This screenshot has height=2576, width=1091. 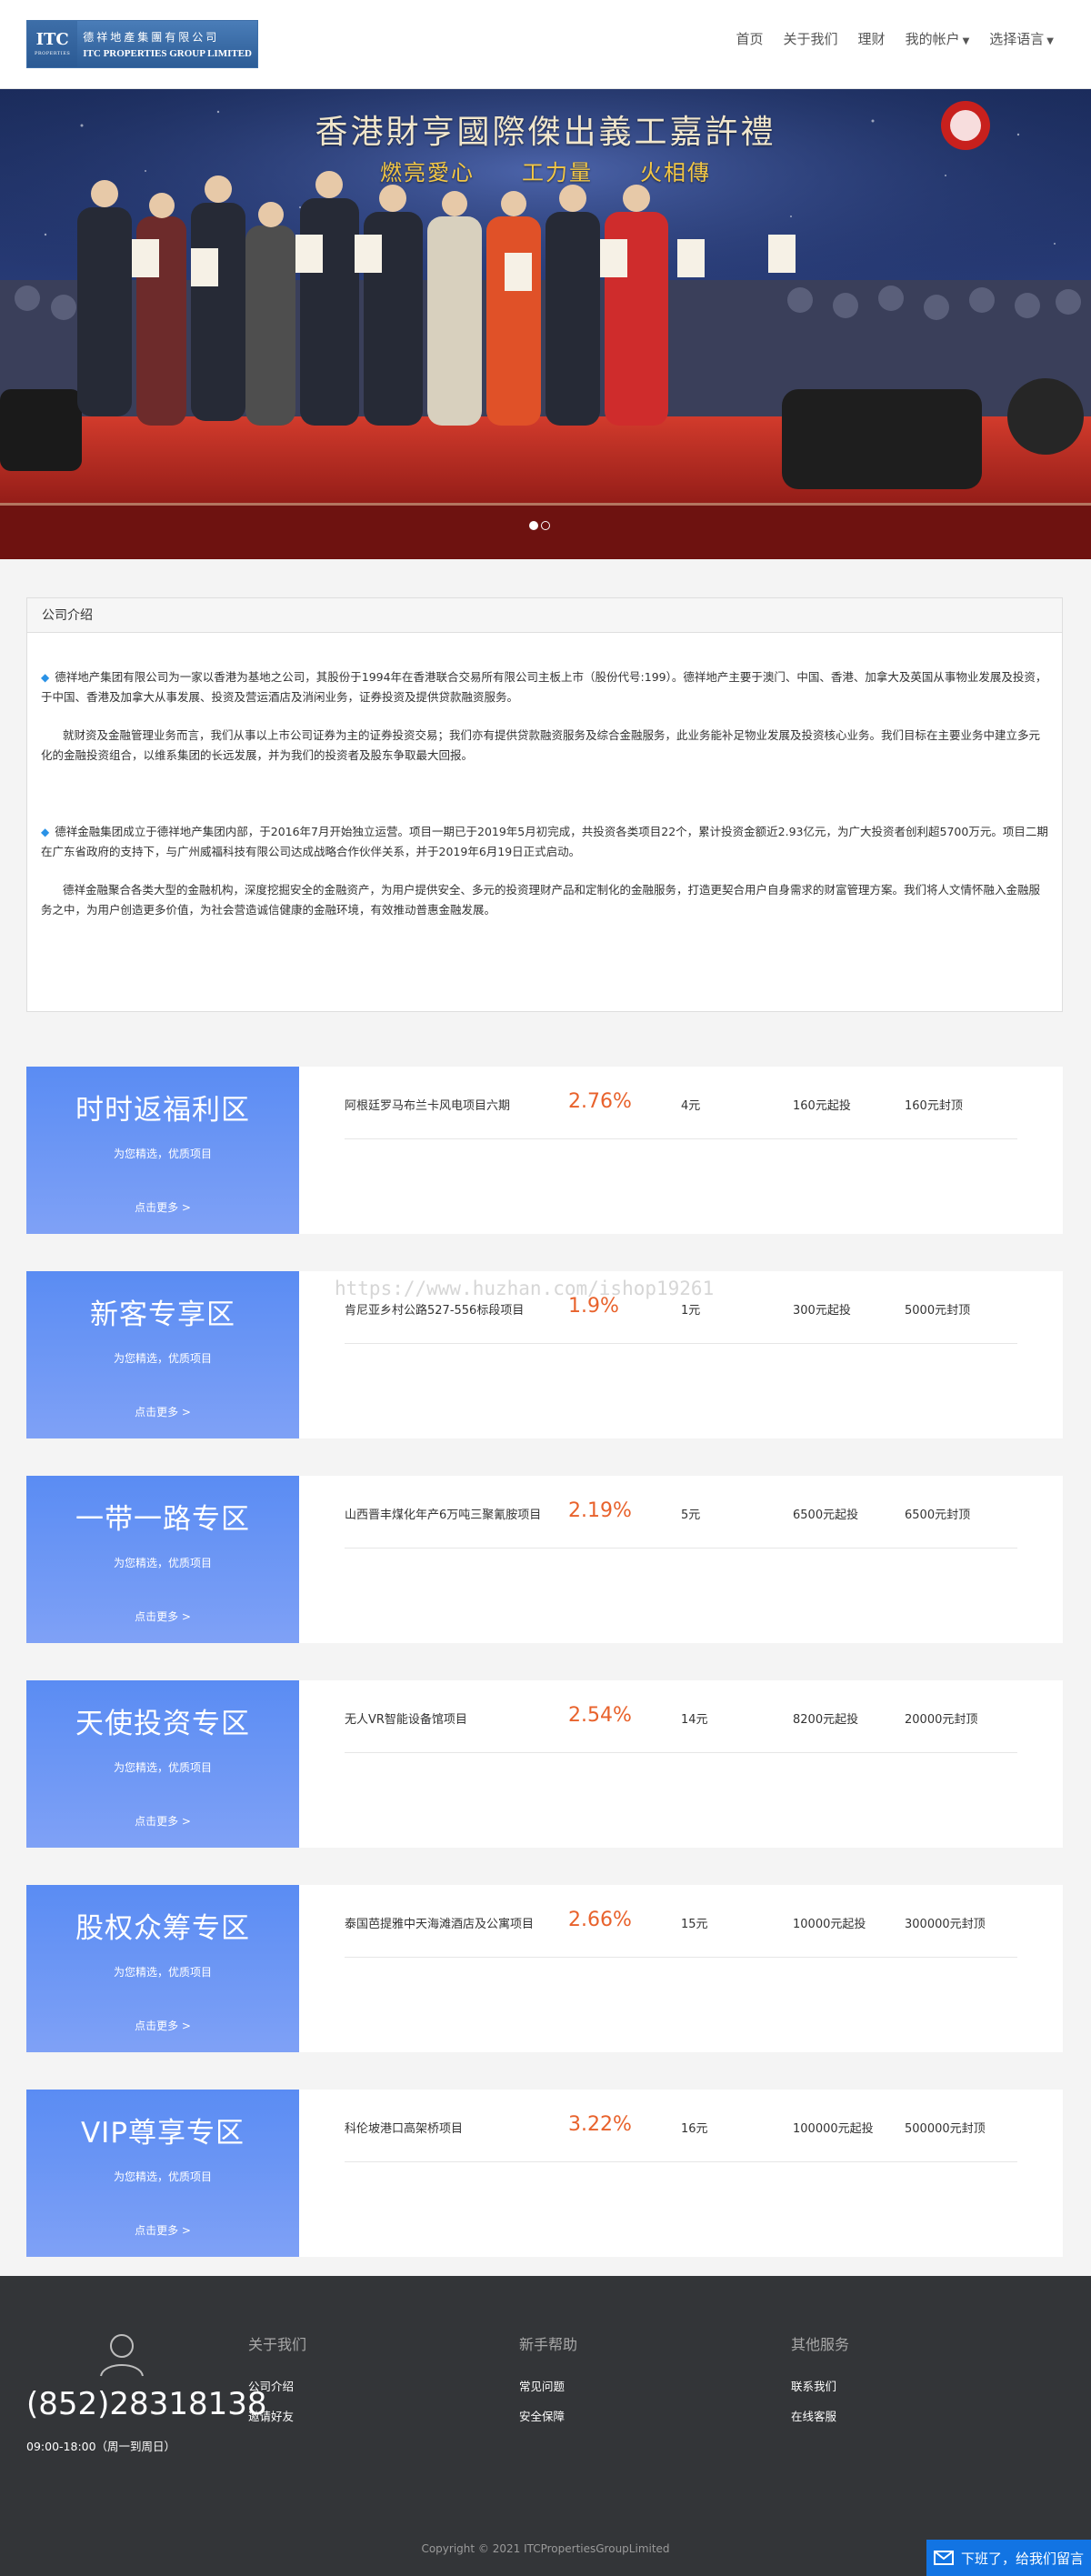 What do you see at coordinates (681, 1728) in the screenshot?
I see `product-row: 无人VR智能设备馆项目 2.54% 14元 8200元起投 20000元封顶` at bounding box center [681, 1728].